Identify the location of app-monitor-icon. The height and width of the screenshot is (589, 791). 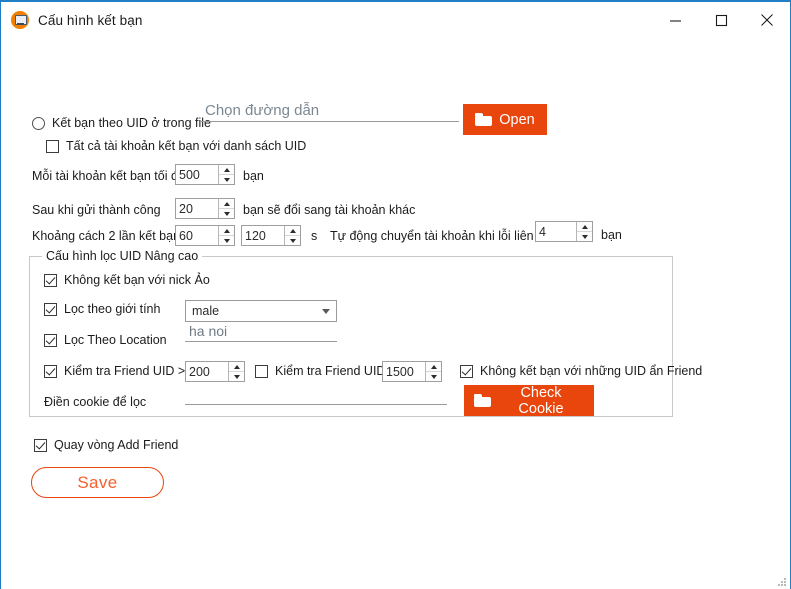
(20, 20).